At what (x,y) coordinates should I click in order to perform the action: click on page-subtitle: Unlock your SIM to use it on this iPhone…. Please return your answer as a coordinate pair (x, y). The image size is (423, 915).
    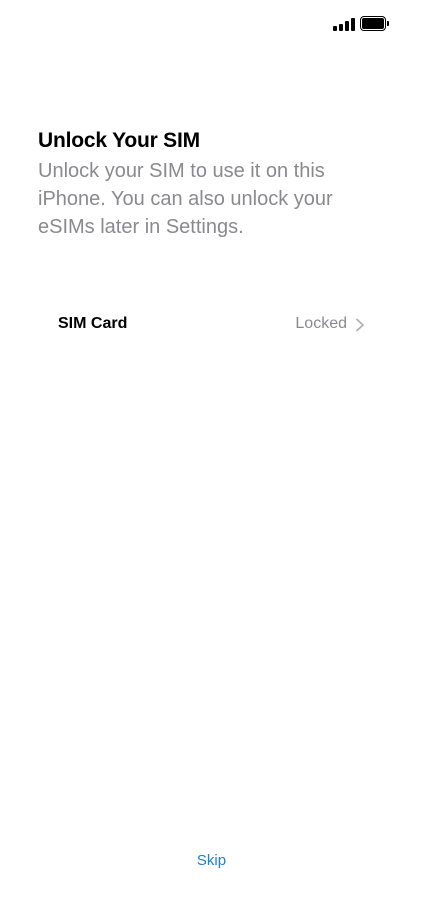
    Looking at the image, I should click on (185, 199).